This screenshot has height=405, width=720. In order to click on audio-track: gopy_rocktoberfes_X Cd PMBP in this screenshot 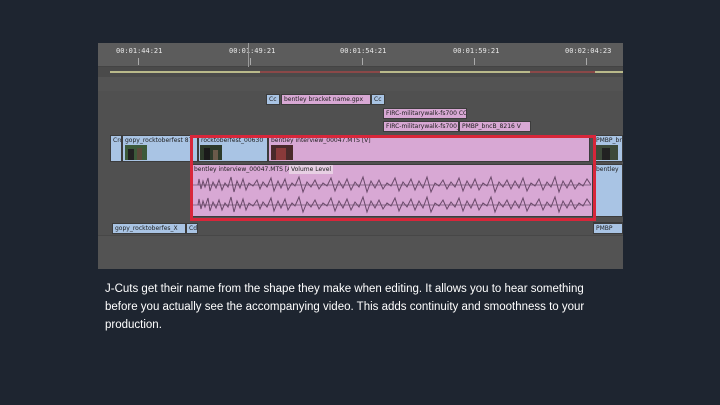, I will do `click(360, 231)`.